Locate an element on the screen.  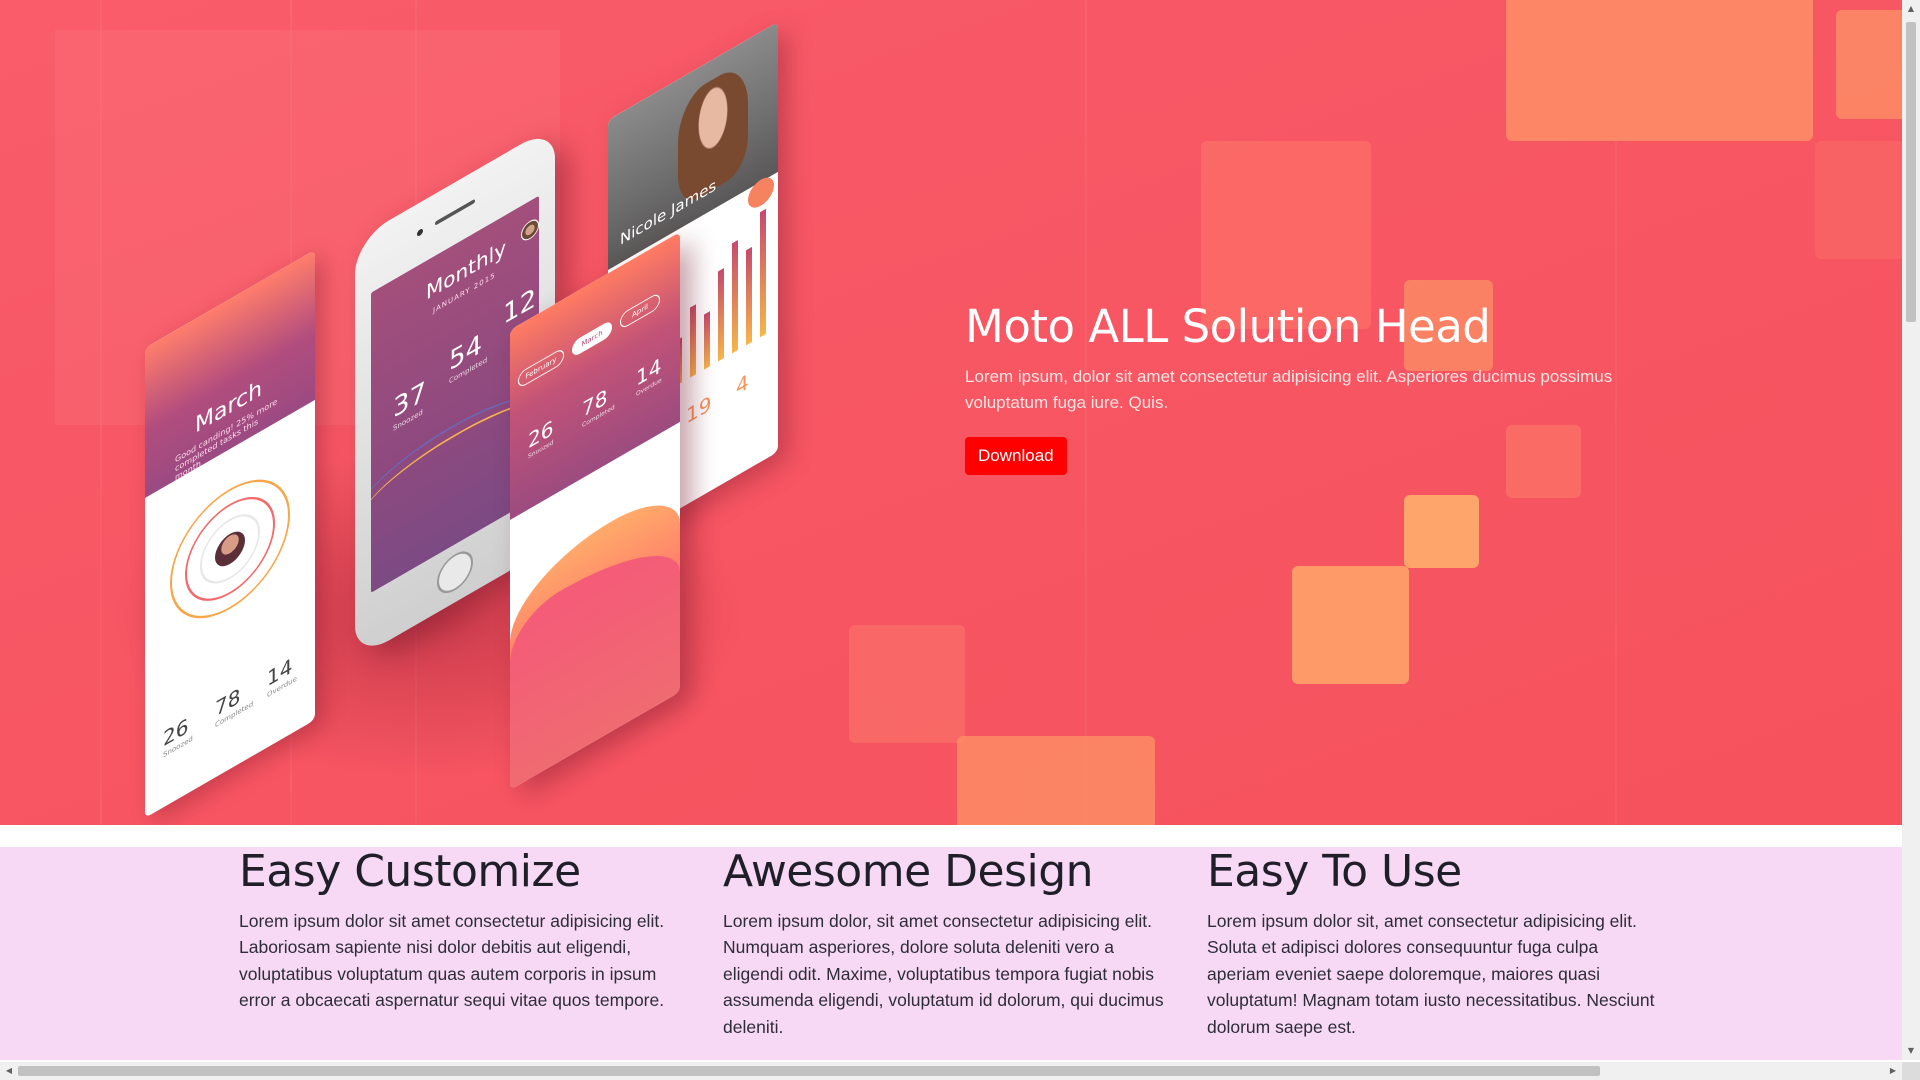
stat-snoozed: 26 Snoozed is located at coordinates (178, 736).